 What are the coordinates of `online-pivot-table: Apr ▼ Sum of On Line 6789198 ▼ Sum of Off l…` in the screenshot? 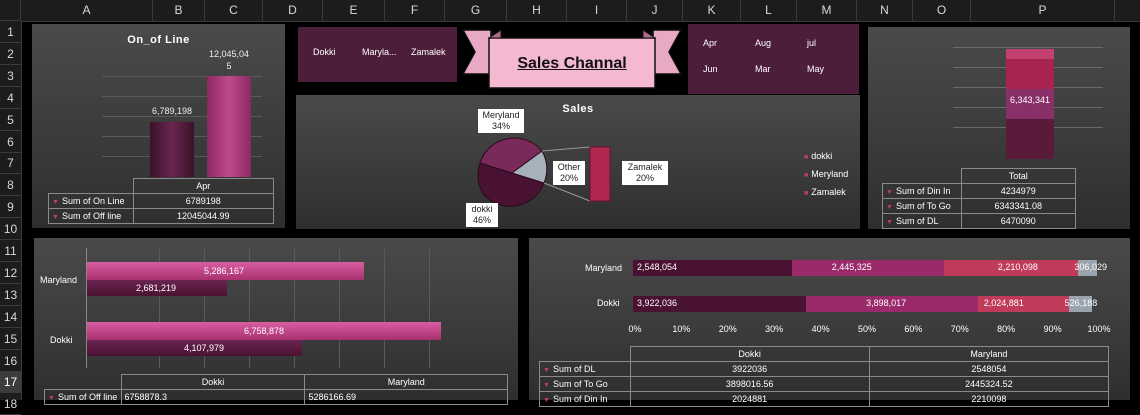 It's located at (161, 201).